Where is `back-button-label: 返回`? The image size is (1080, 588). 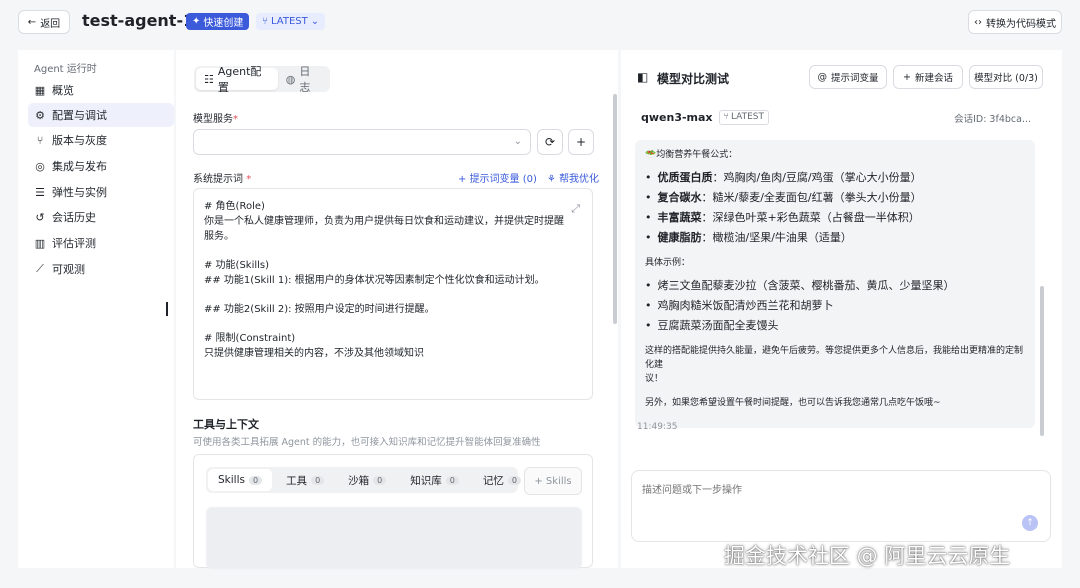 back-button-label: 返回 is located at coordinates (50, 24).